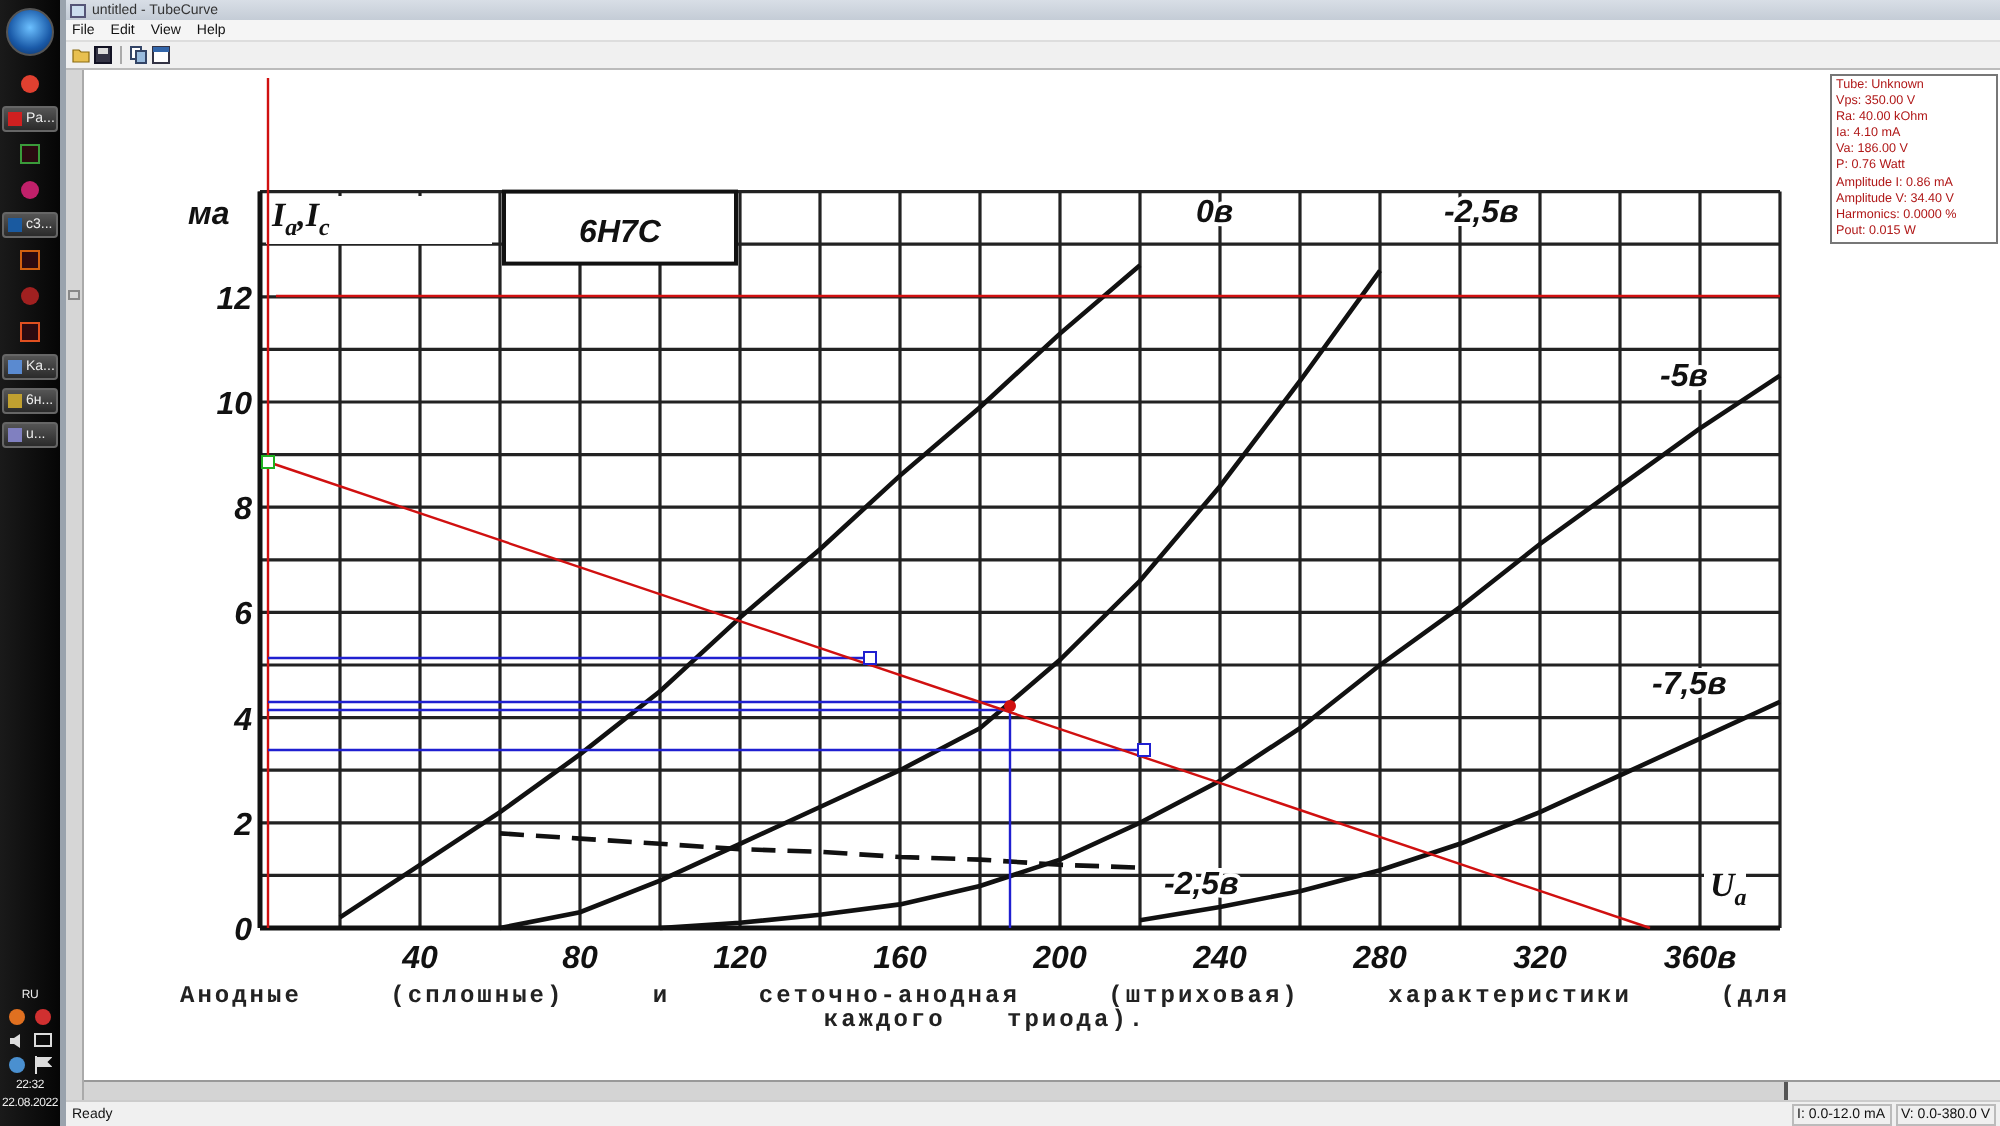  I want to click on unit-label: ма, so click(209, 215).